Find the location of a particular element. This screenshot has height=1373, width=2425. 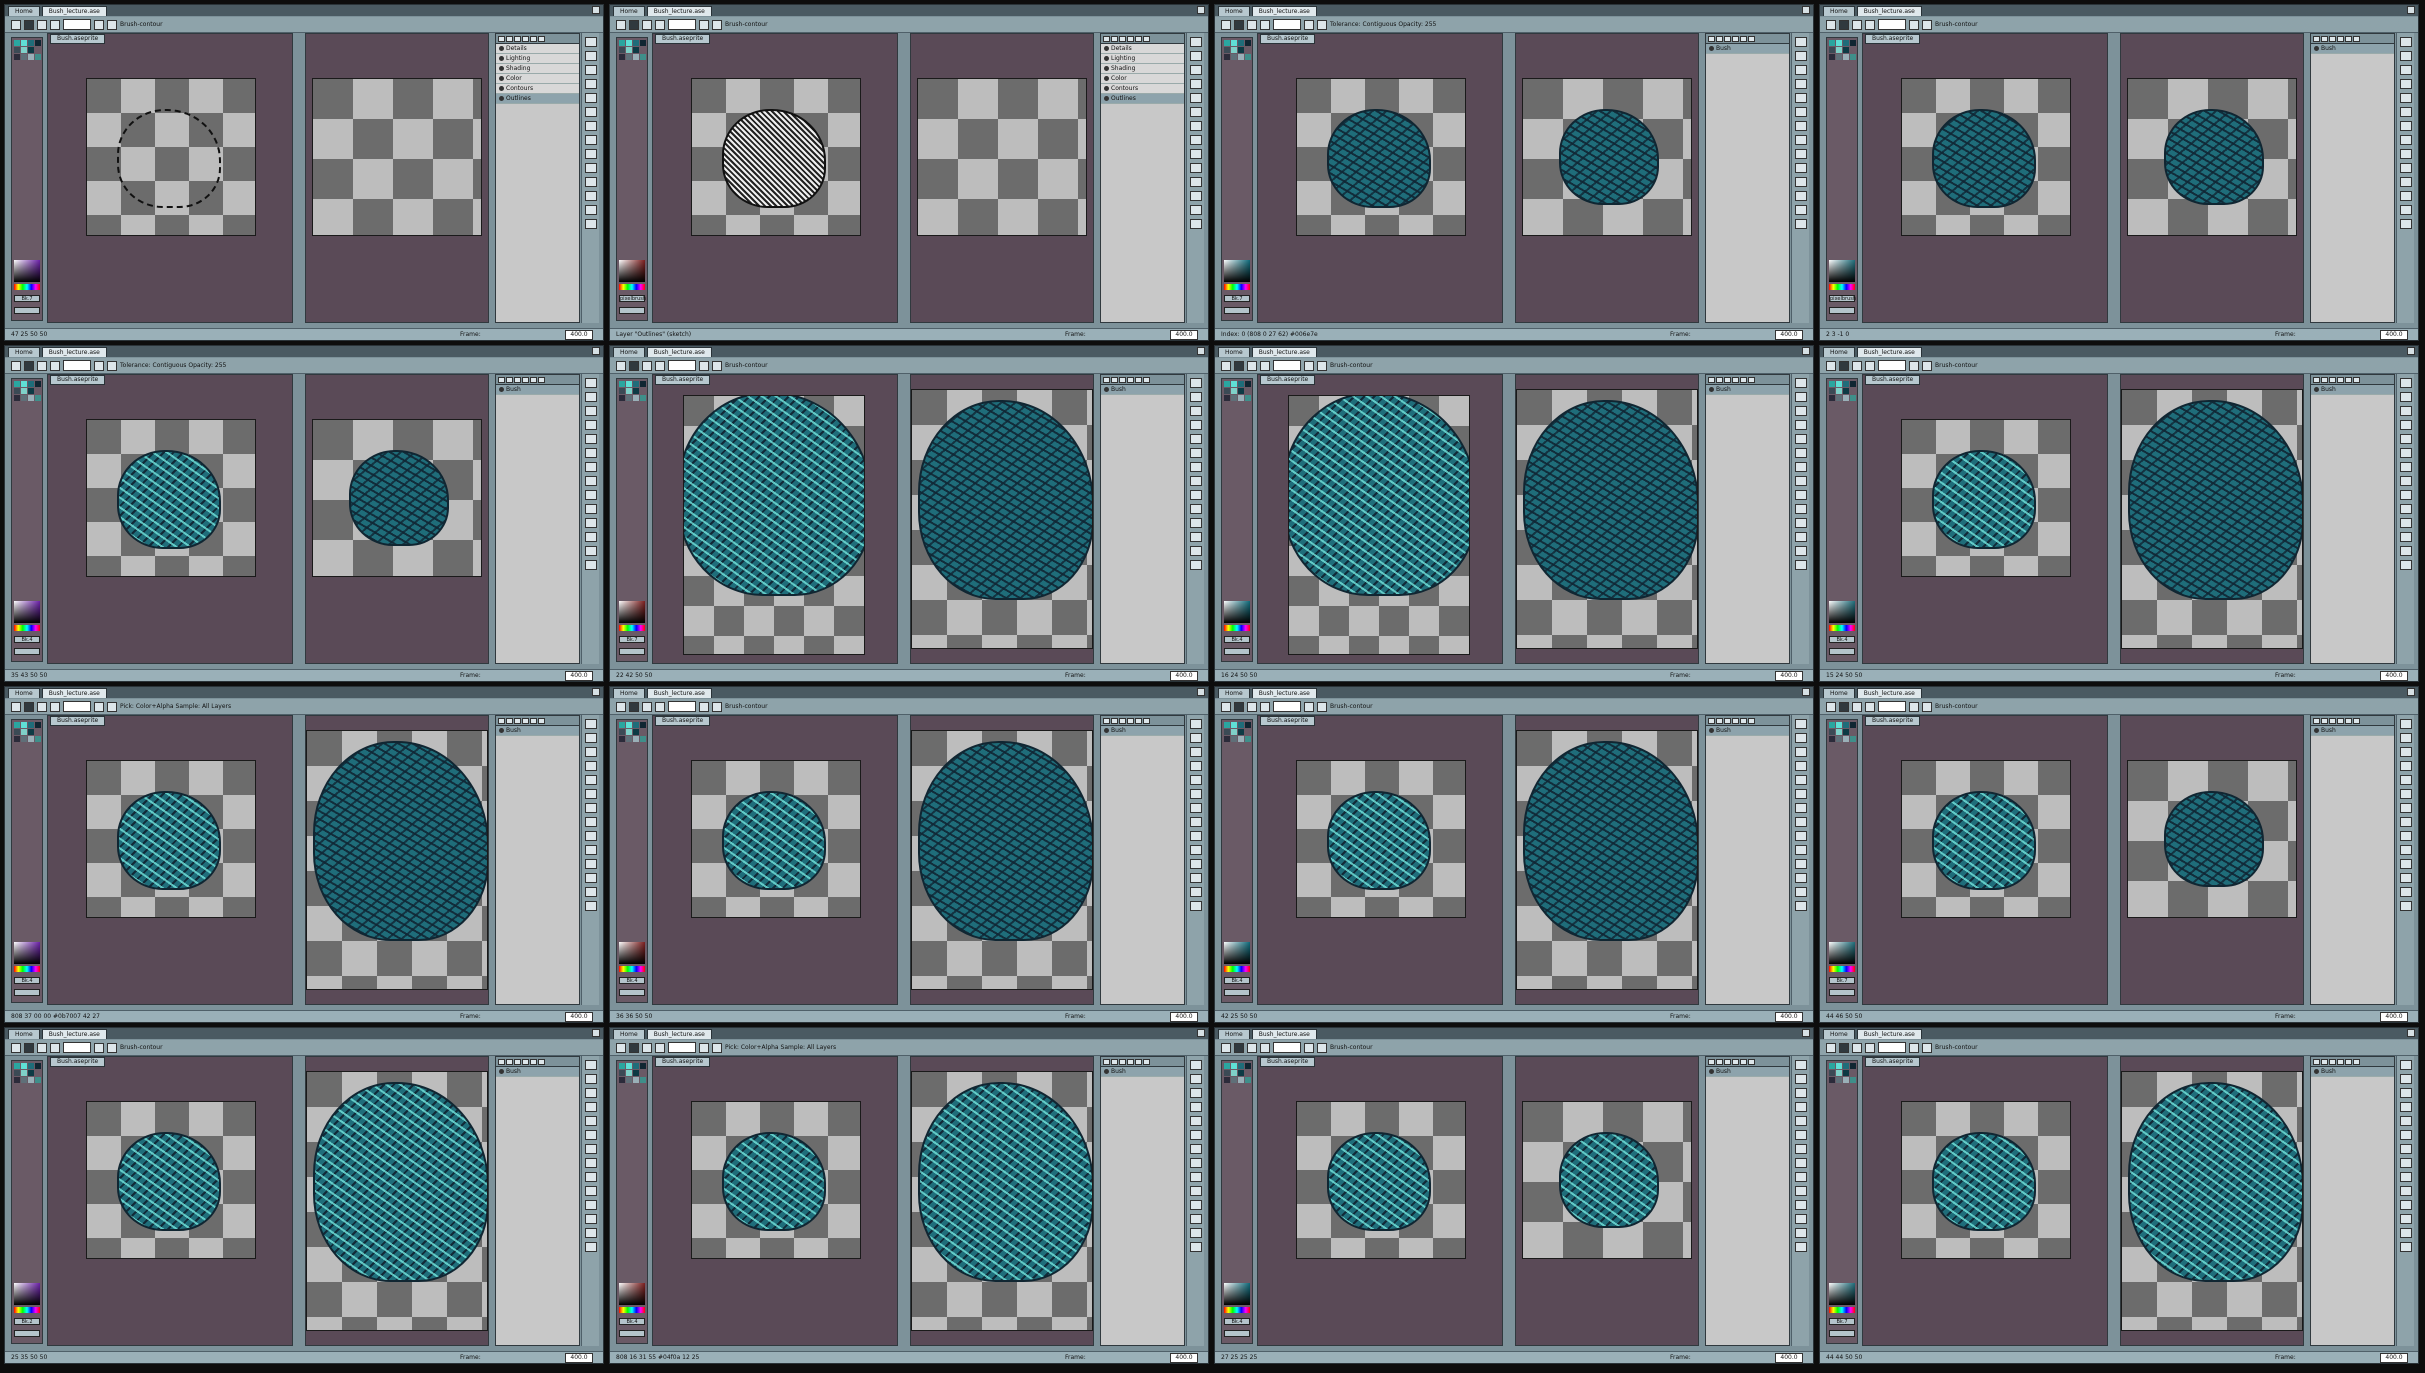

color-picker is located at coordinates (27, 271).